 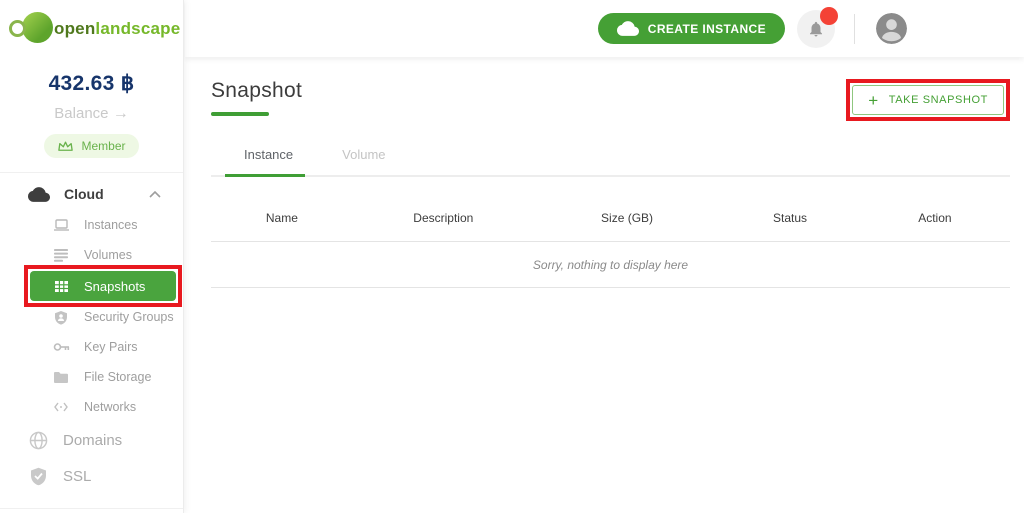 I want to click on create-instance-button: CREATE INSTANCE, so click(x=691, y=28).